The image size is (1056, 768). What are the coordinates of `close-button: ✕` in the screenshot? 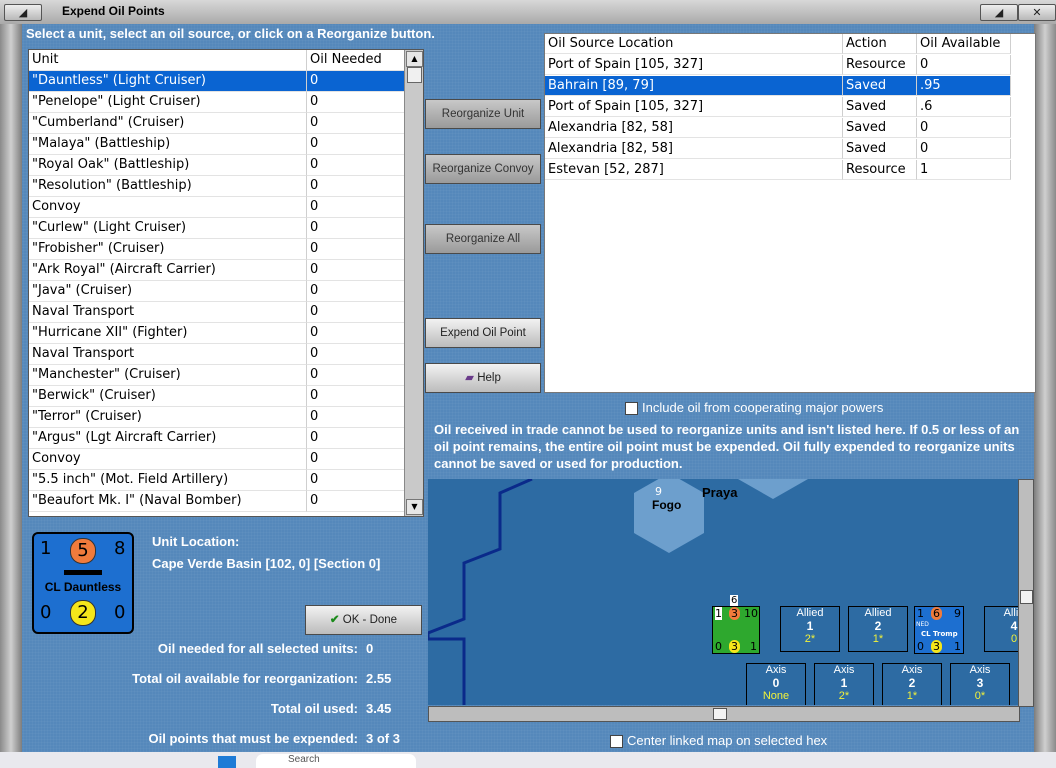 It's located at (1037, 12).